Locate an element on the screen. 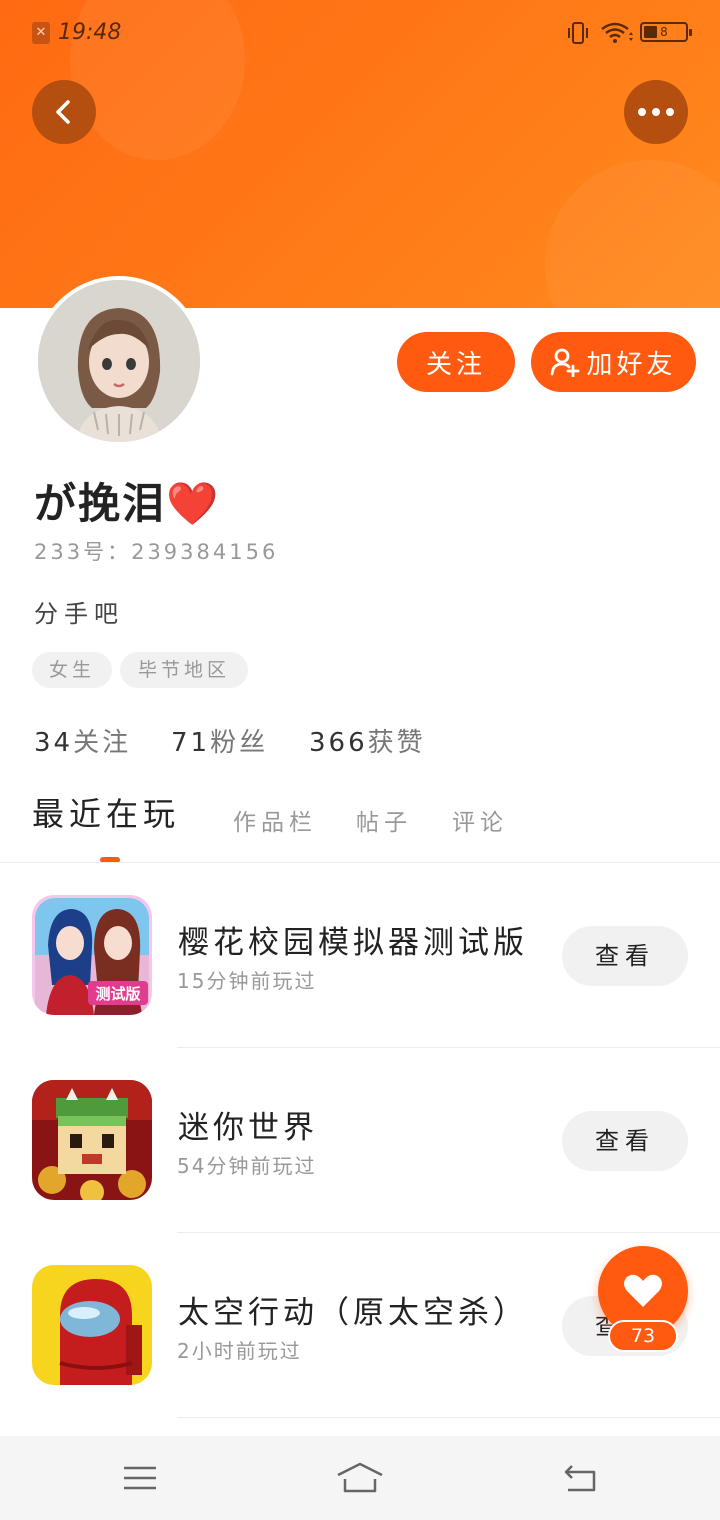  tag-region: 毕节地区 is located at coordinates (184, 670).